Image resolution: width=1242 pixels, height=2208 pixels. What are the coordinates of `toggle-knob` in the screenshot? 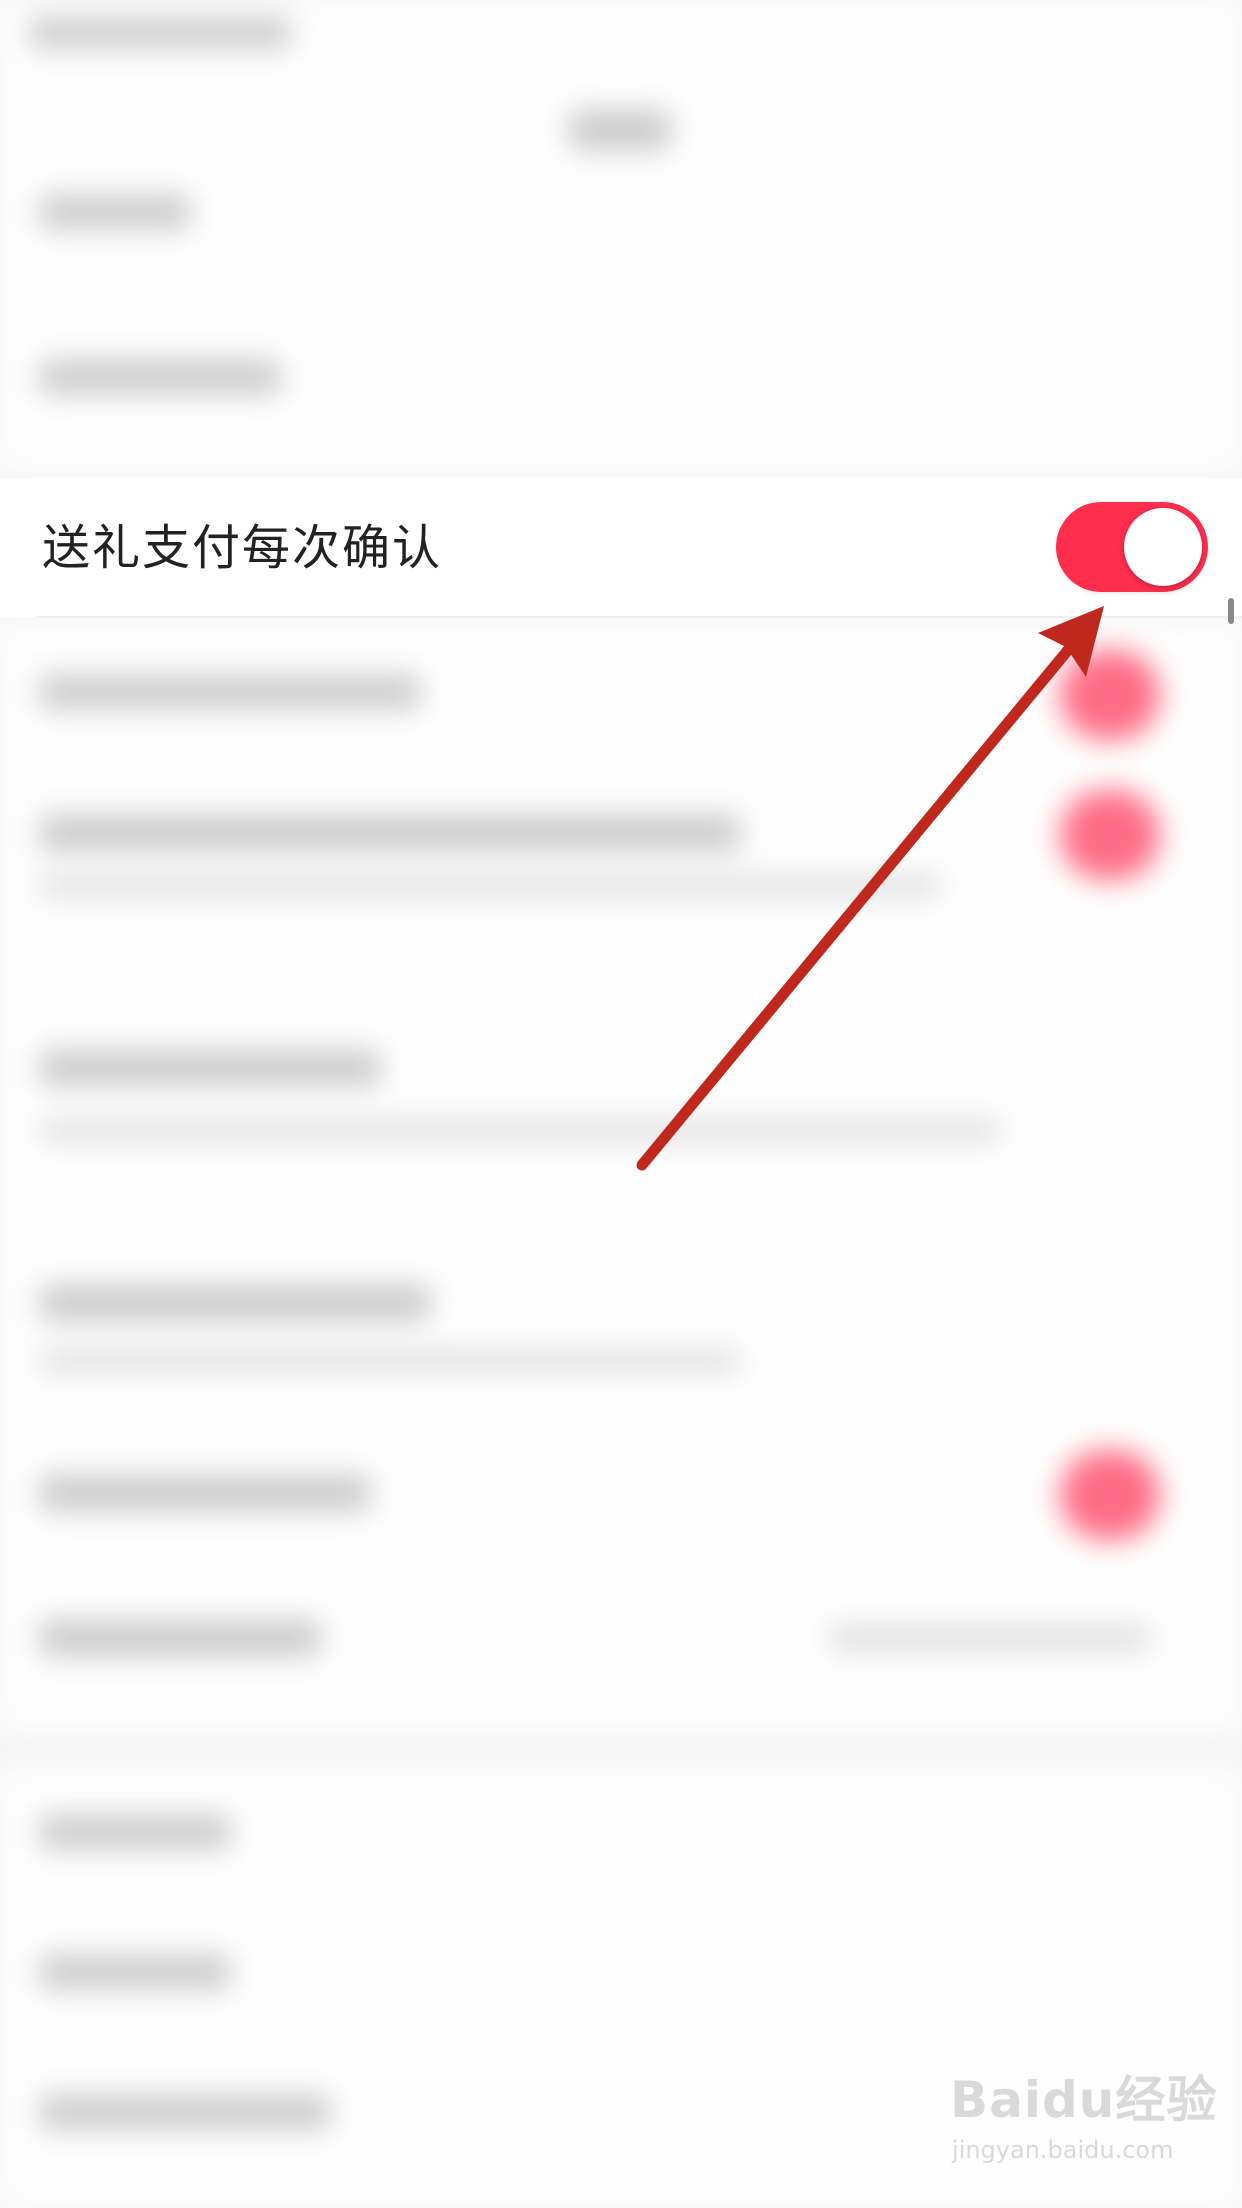 It's located at (1163, 547).